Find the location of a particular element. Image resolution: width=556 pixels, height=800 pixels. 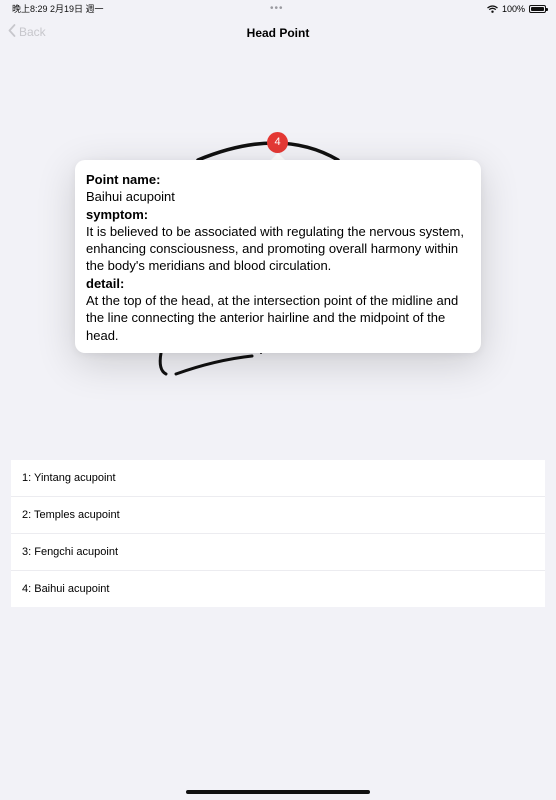

list-item: 4: Baihui acupoint is located at coordinates (278, 589).